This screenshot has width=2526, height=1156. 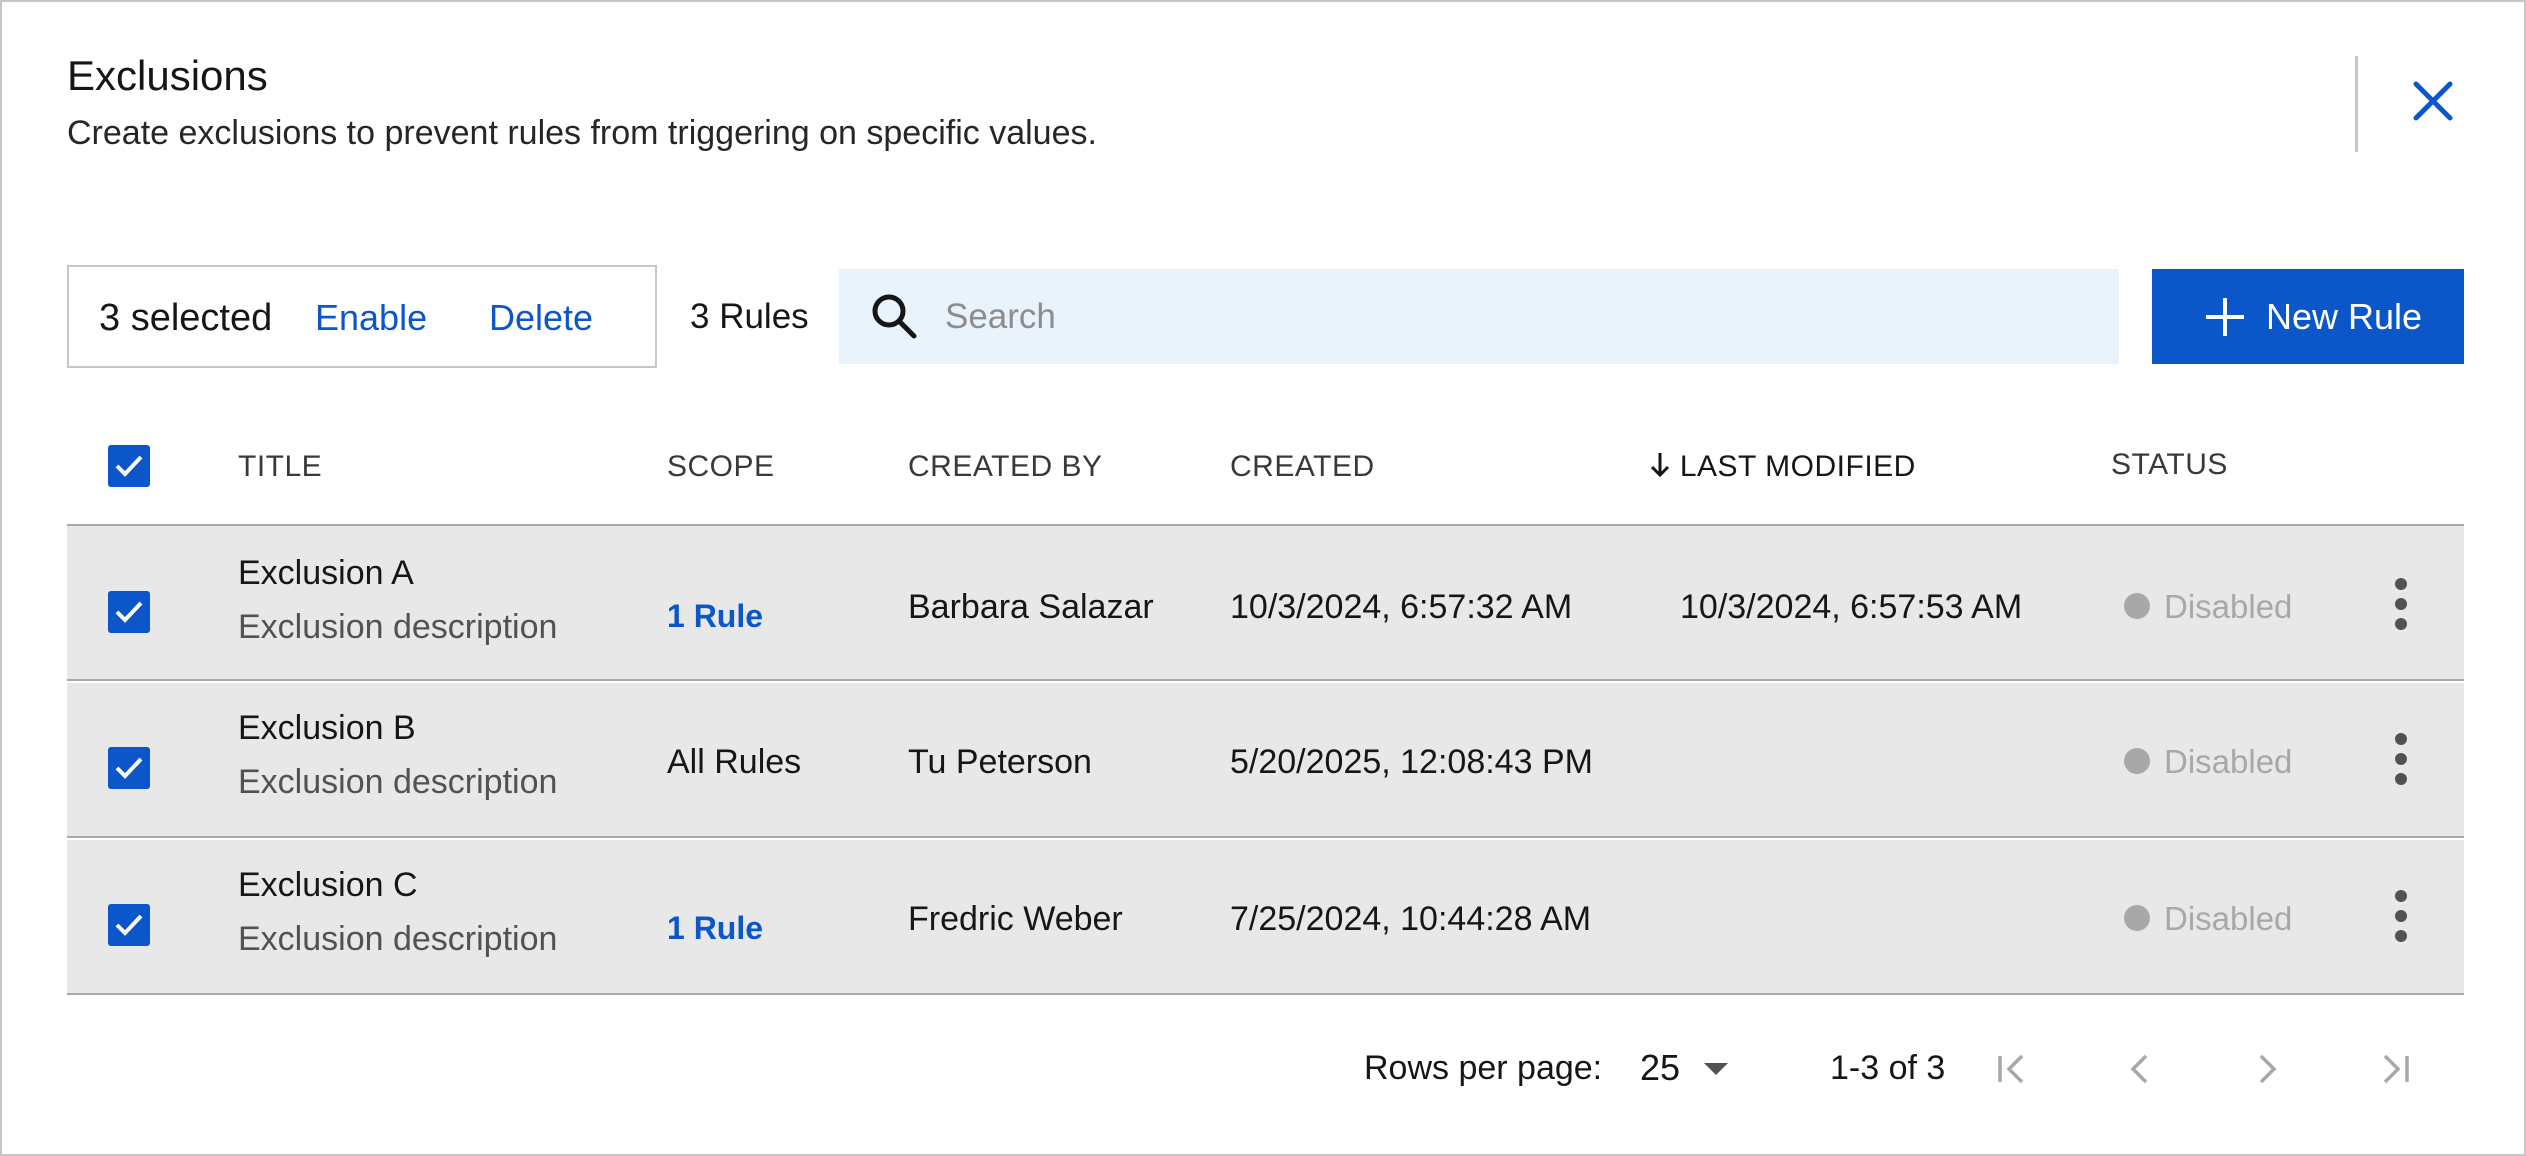 I want to click on row-created-by: Fredric Weber, so click(x=1015, y=919).